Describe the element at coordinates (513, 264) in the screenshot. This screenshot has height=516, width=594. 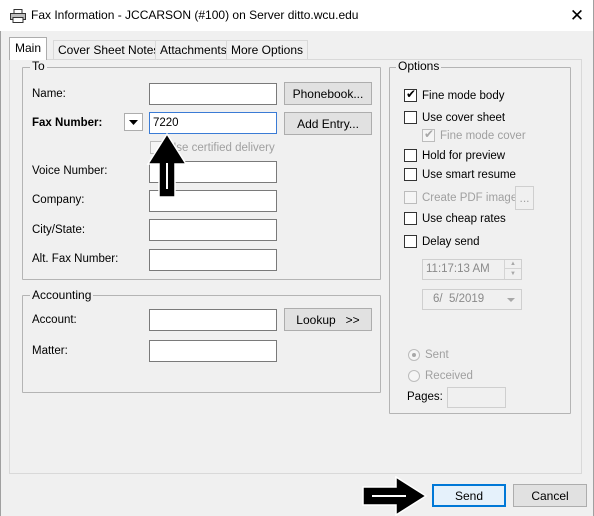
I see `spin-up-icon: ▲` at that location.